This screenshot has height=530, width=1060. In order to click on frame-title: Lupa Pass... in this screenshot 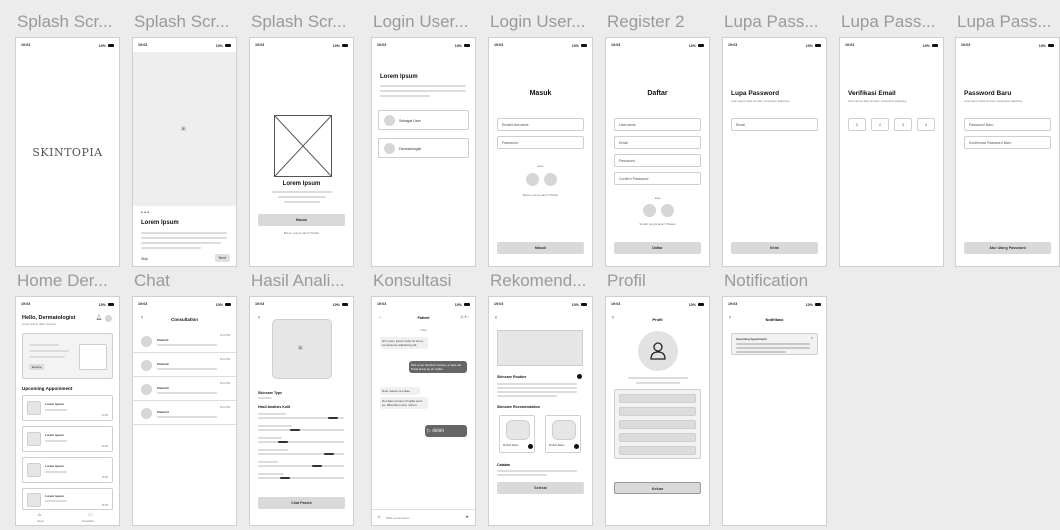, I will do `click(771, 21)`.